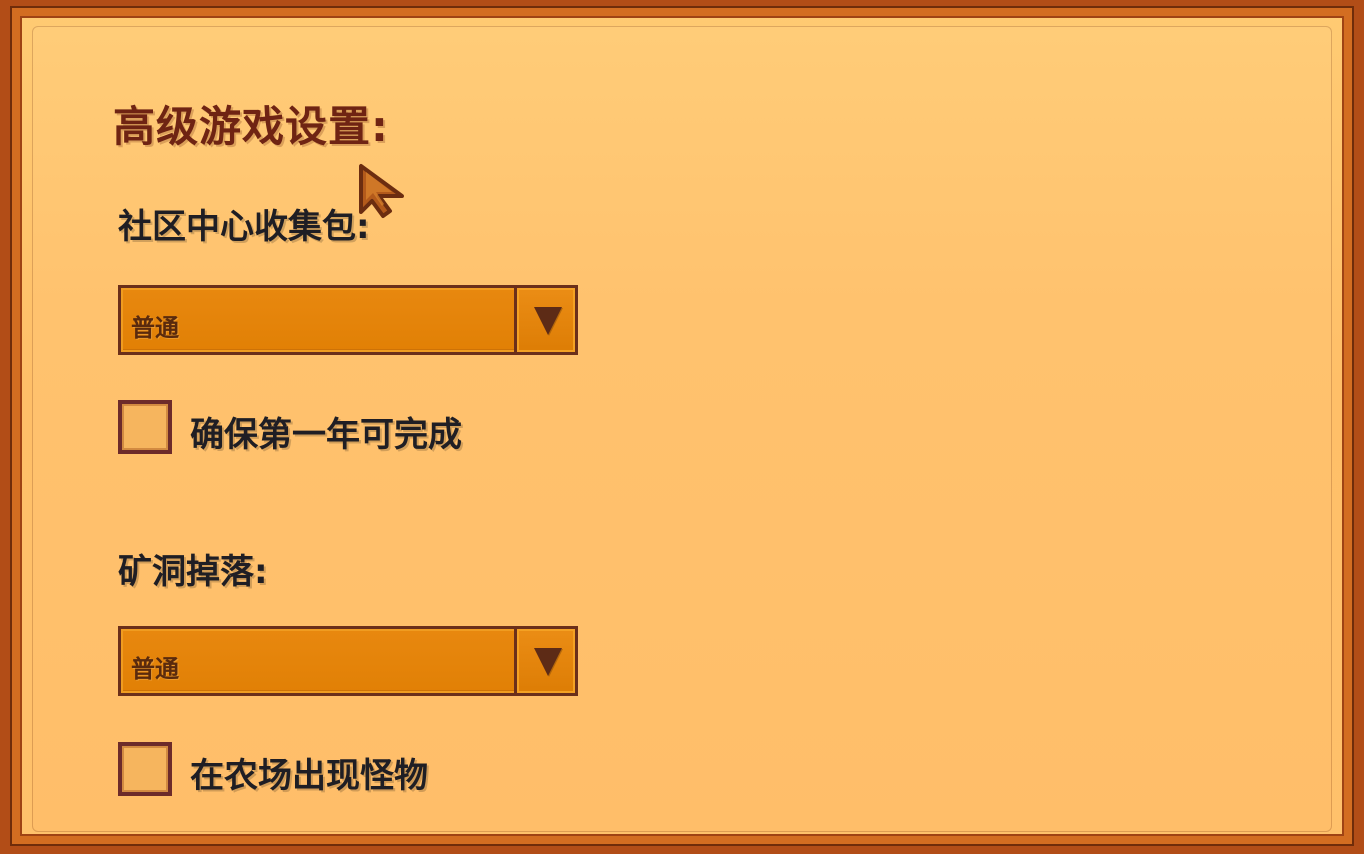 This screenshot has width=1364, height=854. Describe the element at coordinates (145, 769) in the screenshot. I see `farm-monsters-checkbox` at that location.